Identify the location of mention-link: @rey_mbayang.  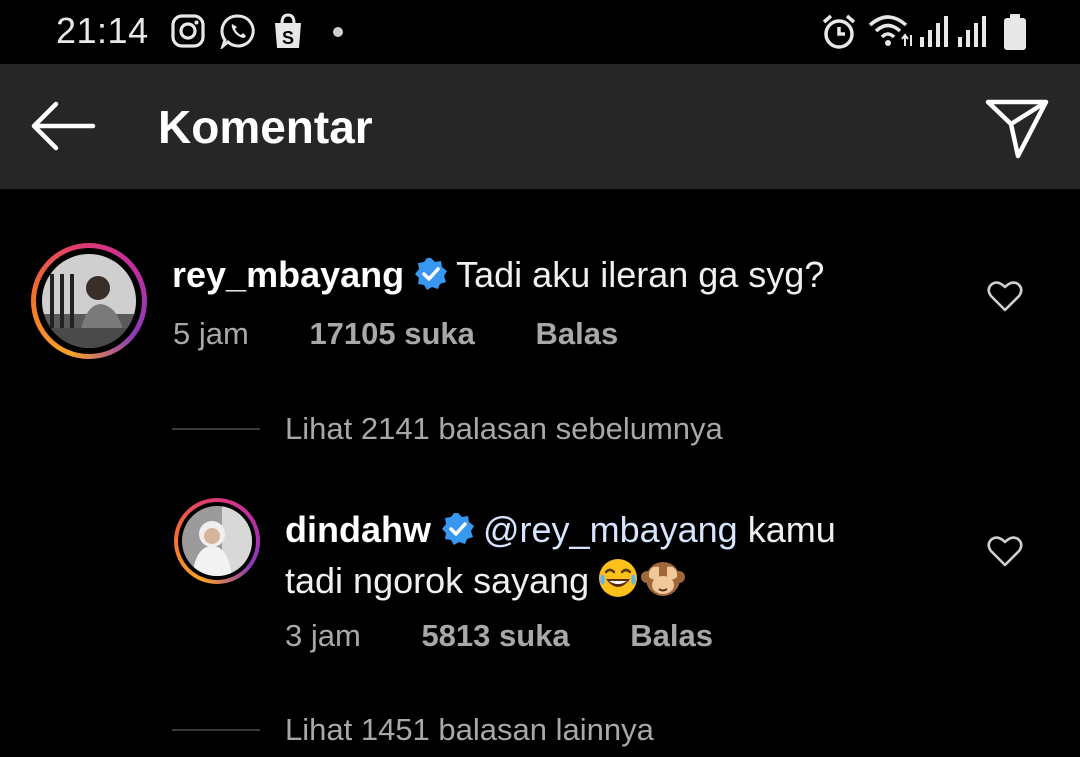
(610, 529).